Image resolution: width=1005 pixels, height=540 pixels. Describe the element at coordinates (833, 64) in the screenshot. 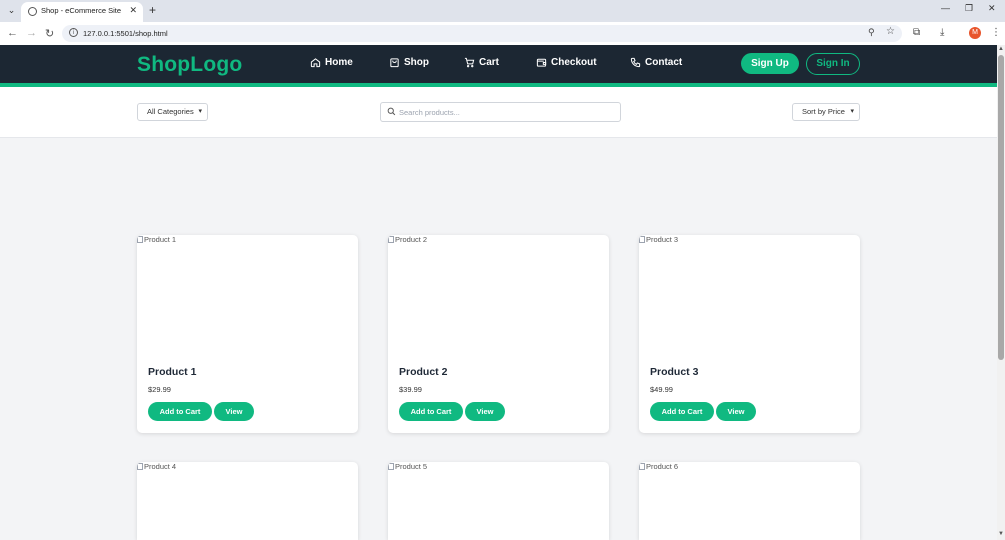

I see `sign-in-button: Sign In` at that location.